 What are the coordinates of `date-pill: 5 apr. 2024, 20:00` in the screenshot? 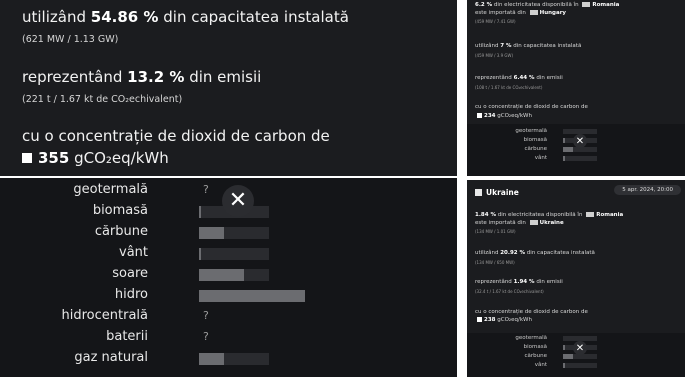 It's located at (647, 190).